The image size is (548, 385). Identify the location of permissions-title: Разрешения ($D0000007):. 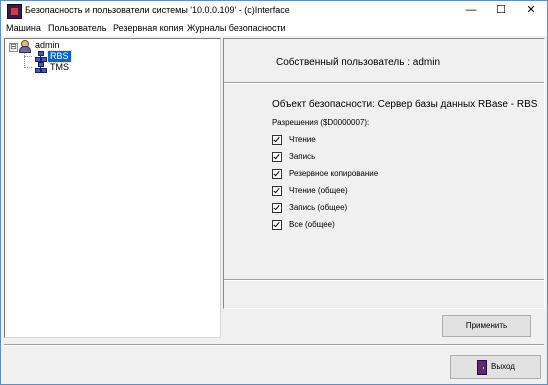
(321, 122).